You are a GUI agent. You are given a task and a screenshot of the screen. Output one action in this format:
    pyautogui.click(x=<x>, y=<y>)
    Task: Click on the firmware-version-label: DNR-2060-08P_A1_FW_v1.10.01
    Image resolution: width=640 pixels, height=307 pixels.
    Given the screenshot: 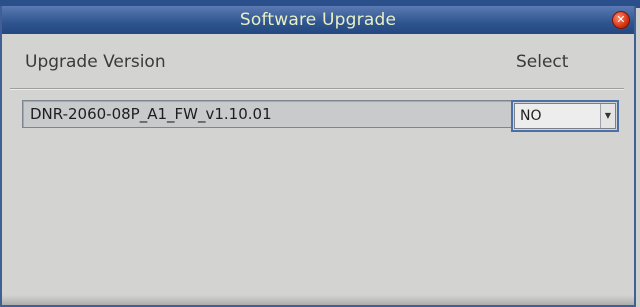 What is the action you would take?
    pyautogui.click(x=151, y=114)
    